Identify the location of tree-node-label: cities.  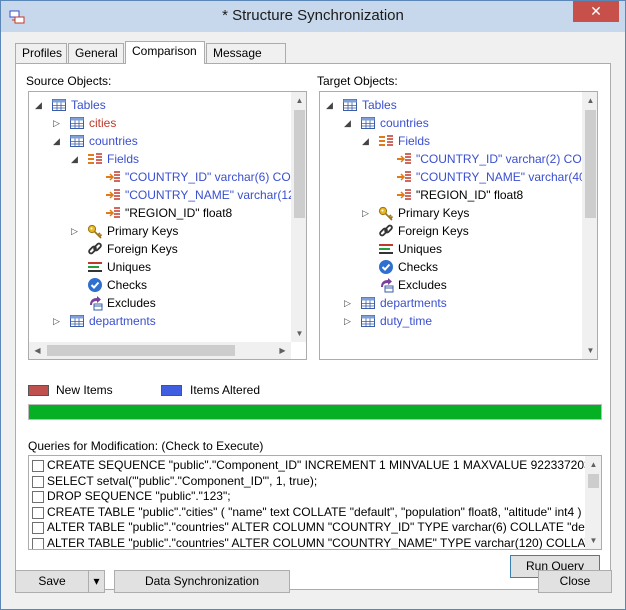
(103, 123).